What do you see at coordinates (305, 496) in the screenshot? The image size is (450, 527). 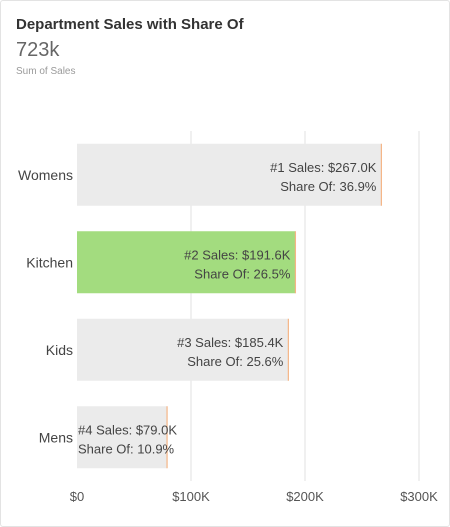 I see `x-tick-label-2: $200K` at bounding box center [305, 496].